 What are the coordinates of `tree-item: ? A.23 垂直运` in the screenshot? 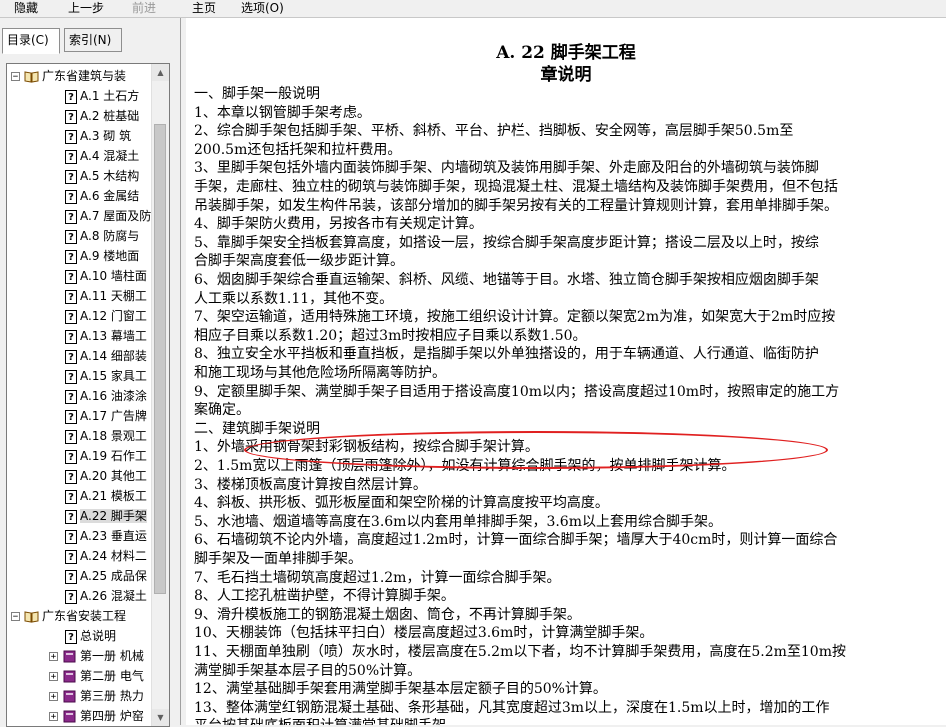 It's located at (106, 536).